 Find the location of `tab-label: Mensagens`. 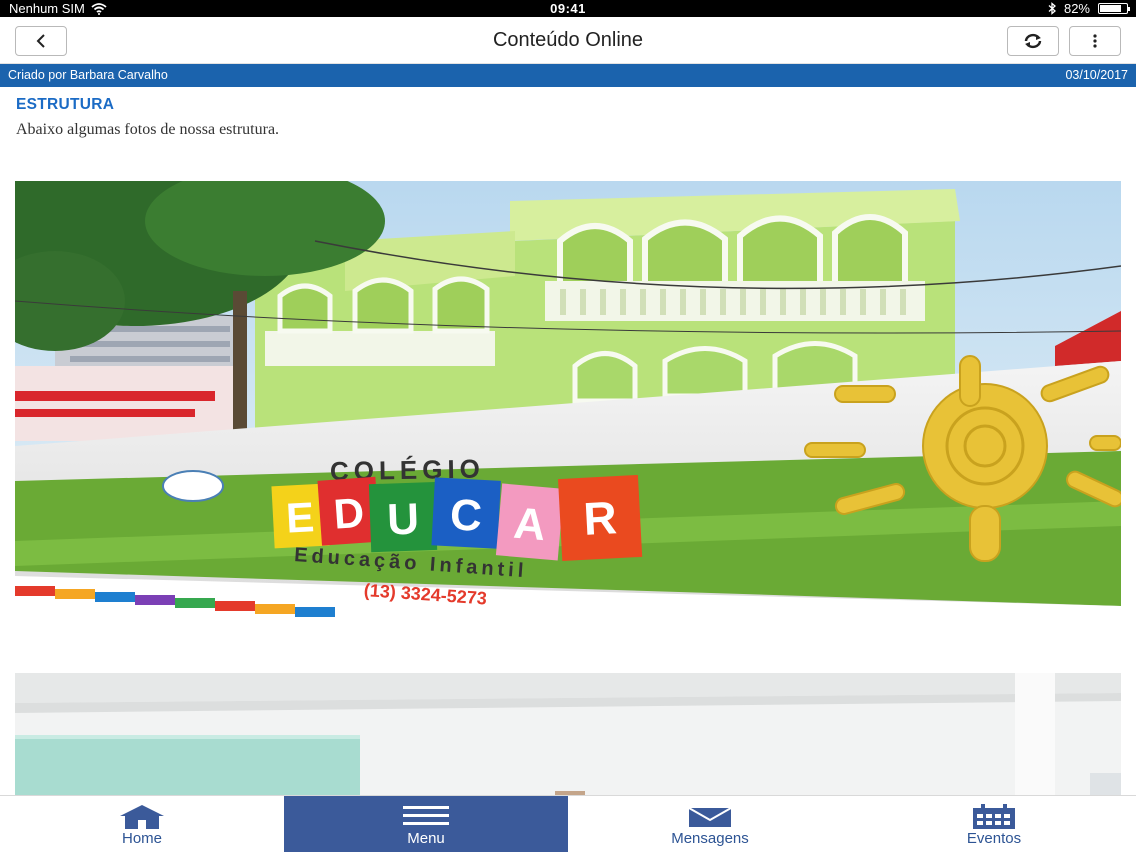

tab-label: Mensagens is located at coordinates (710, 838).